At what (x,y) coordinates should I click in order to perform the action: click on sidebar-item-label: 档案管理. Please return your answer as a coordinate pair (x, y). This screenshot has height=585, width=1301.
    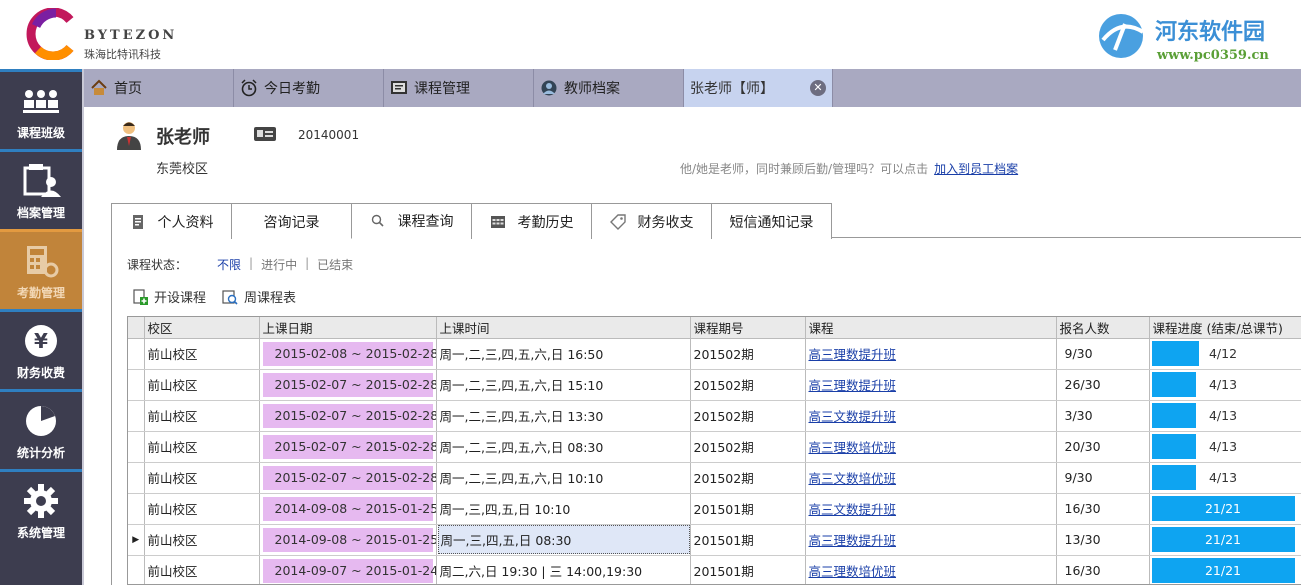
    Looking at the image, I should click on (40, 213).